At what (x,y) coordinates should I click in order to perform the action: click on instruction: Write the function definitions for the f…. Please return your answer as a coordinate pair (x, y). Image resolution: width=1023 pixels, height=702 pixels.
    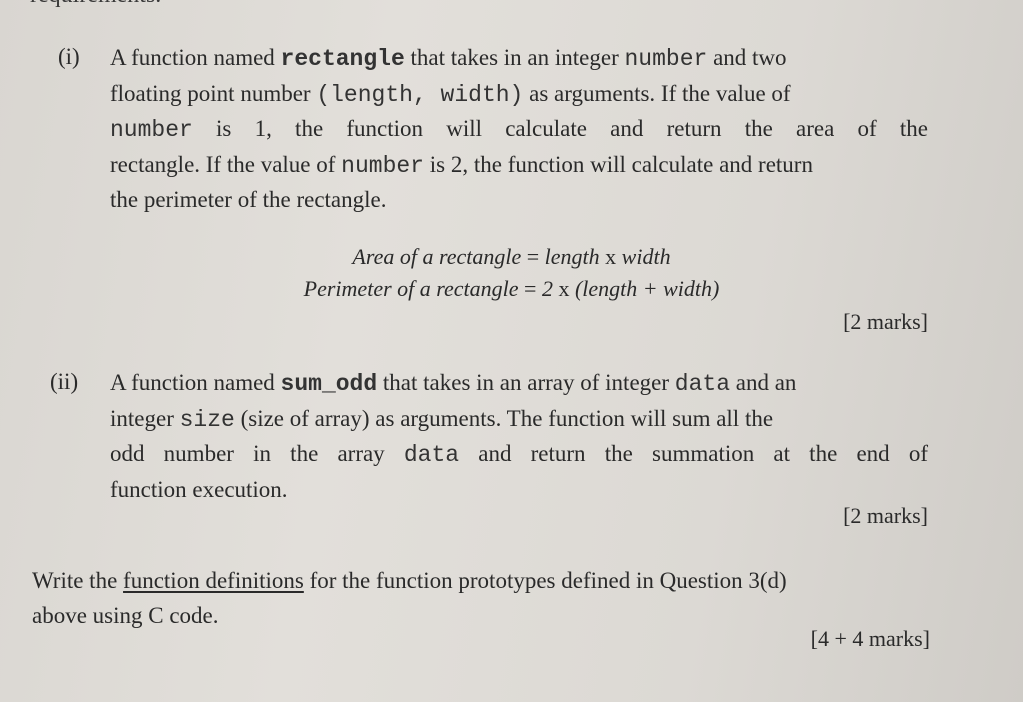
    Looking at the image, I should click on (492, 598).